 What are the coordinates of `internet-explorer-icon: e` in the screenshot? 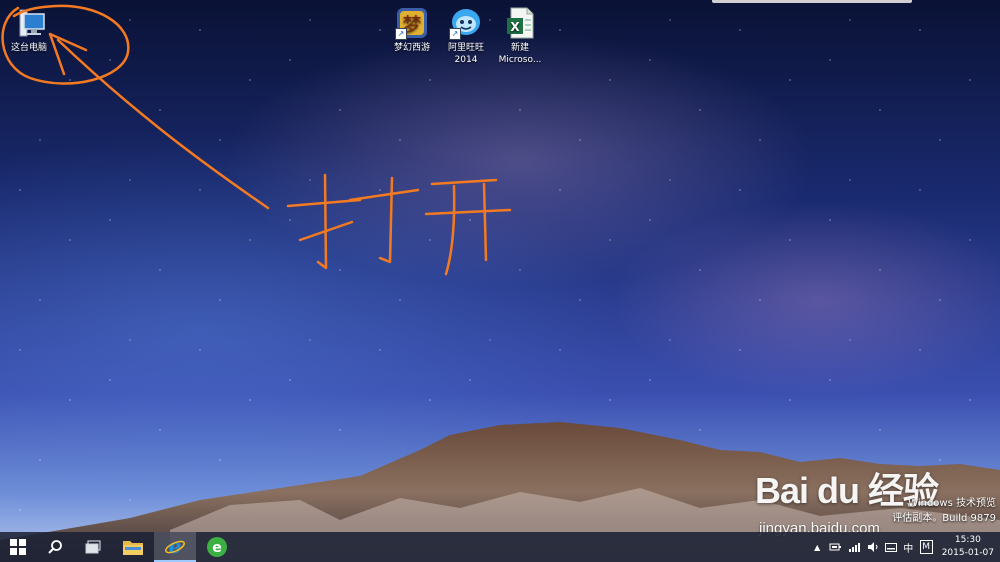 It's located at (175, 546).